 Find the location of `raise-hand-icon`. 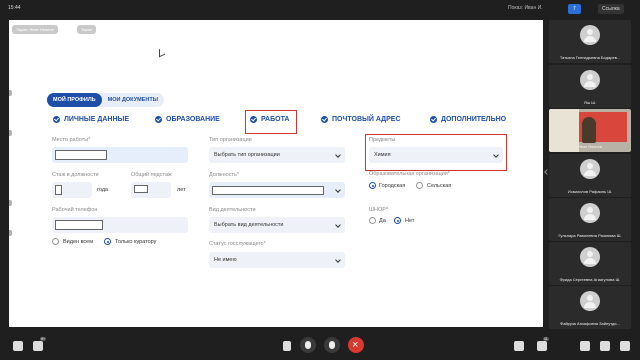

raise-hand-icon is located at coordinates (287, 346).